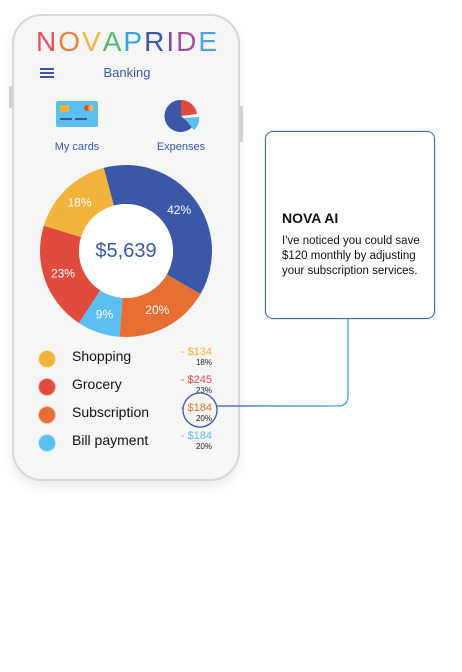 Image resolution: width=462 pixels, height=672 pixels. I want to click on highlight-circle, so click(200, 410).